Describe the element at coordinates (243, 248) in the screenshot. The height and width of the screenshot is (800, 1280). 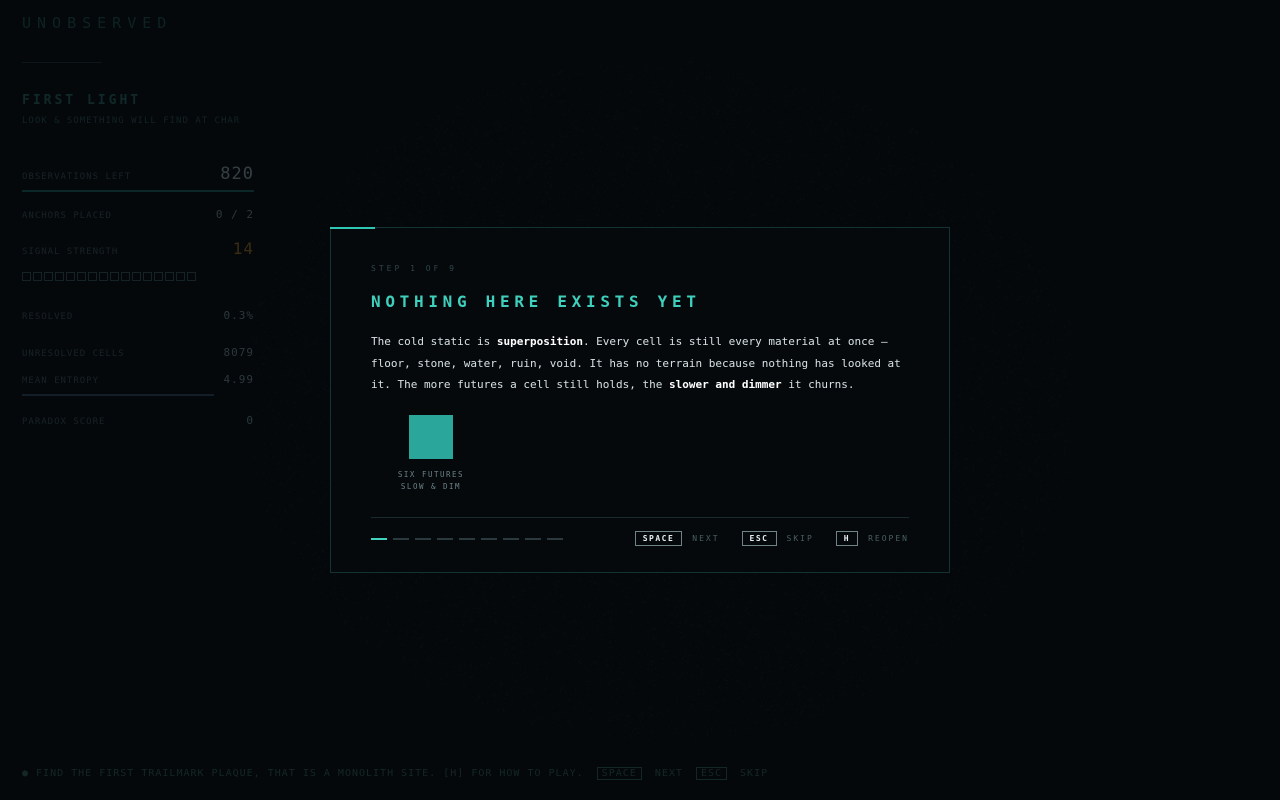
I see `stat-value: 14` at that location.